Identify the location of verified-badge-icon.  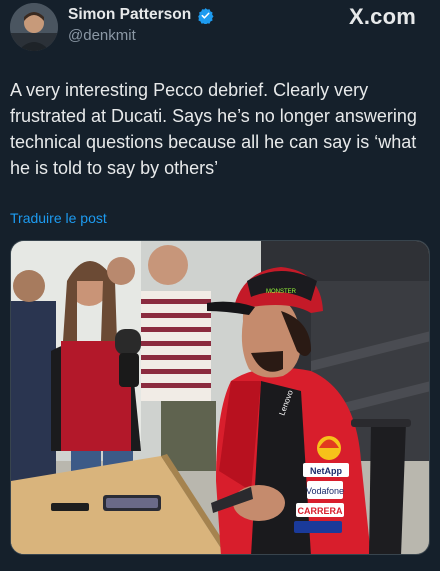
(205, 16).